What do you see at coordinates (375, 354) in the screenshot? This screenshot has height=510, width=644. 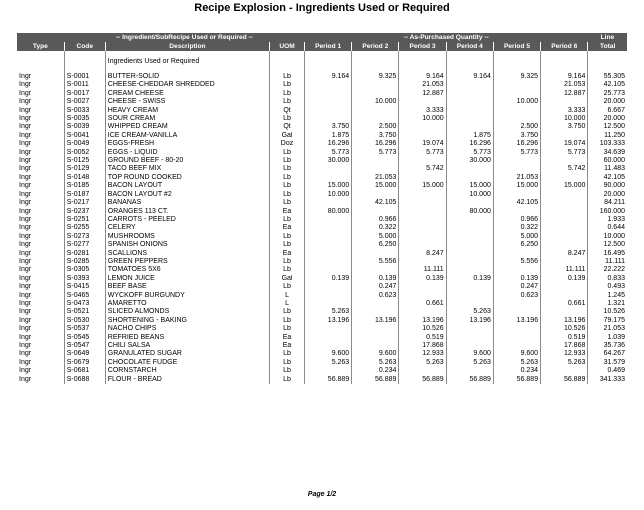 I see `cell-period-2: 9.600` at bounding box center [375, 354].